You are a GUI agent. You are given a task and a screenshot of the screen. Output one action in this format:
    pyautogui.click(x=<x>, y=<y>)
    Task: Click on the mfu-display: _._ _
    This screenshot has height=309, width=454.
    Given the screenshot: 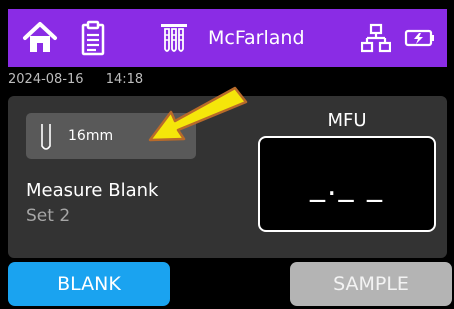 What is the action you would take?
    pyautogui.click(x=347, y=184)
    